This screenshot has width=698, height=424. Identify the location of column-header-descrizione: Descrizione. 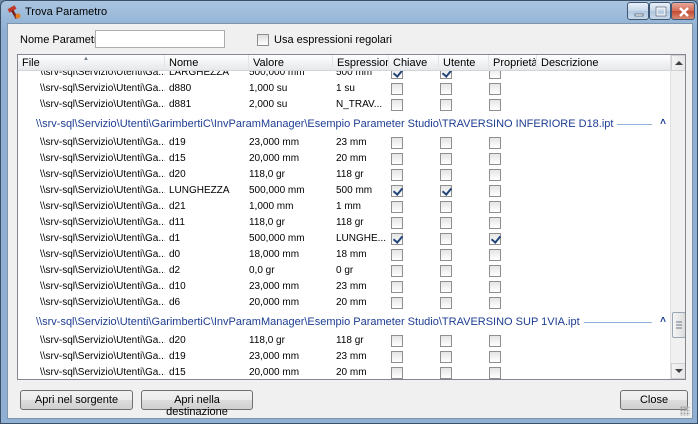
(603, 63).